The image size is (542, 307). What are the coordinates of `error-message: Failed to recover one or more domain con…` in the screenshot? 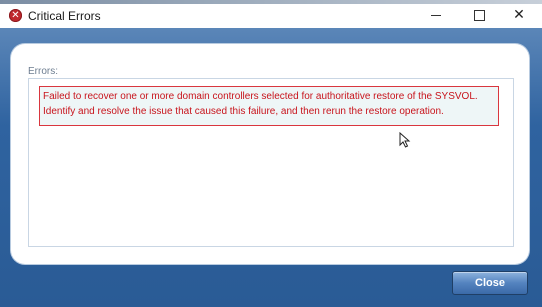 It's located at (269, 106).